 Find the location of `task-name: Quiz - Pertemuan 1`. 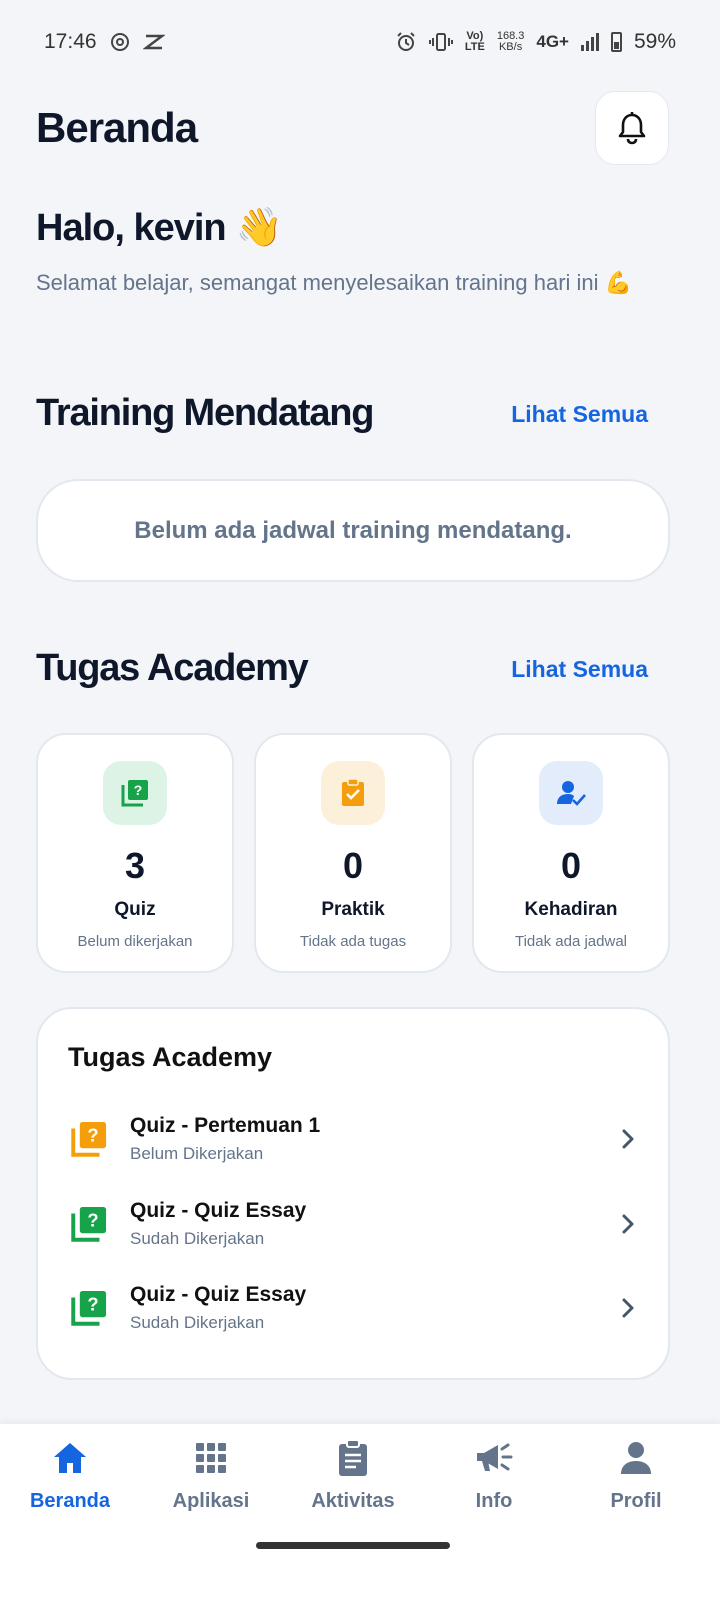

task-name: Quiz - Pertemuan 1 is located at coordinates (225, 1125).